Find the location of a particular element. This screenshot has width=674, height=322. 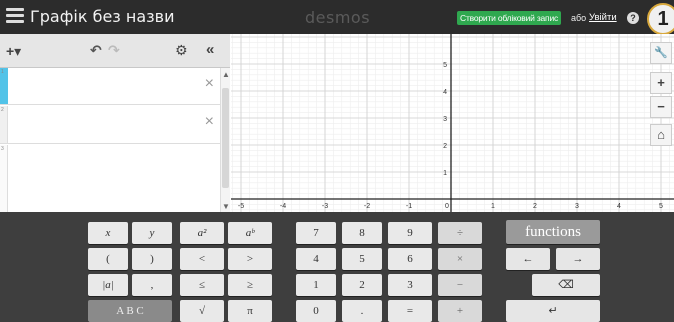

x-tick-label: 1 is located at coordinates (493, 206).